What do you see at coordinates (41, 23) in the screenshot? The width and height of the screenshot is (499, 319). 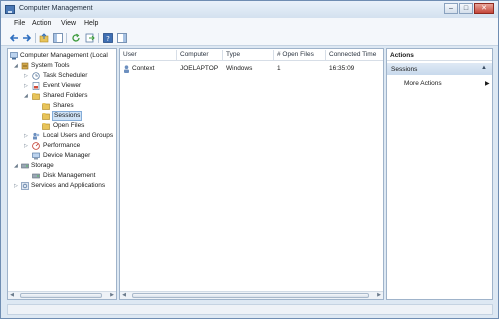 I see `menu-action: Action` at bounding box center [41, 23].